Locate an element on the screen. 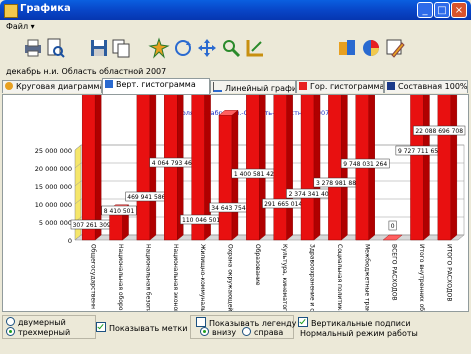  maximize-button: □ is located at coordinates (442, 10).